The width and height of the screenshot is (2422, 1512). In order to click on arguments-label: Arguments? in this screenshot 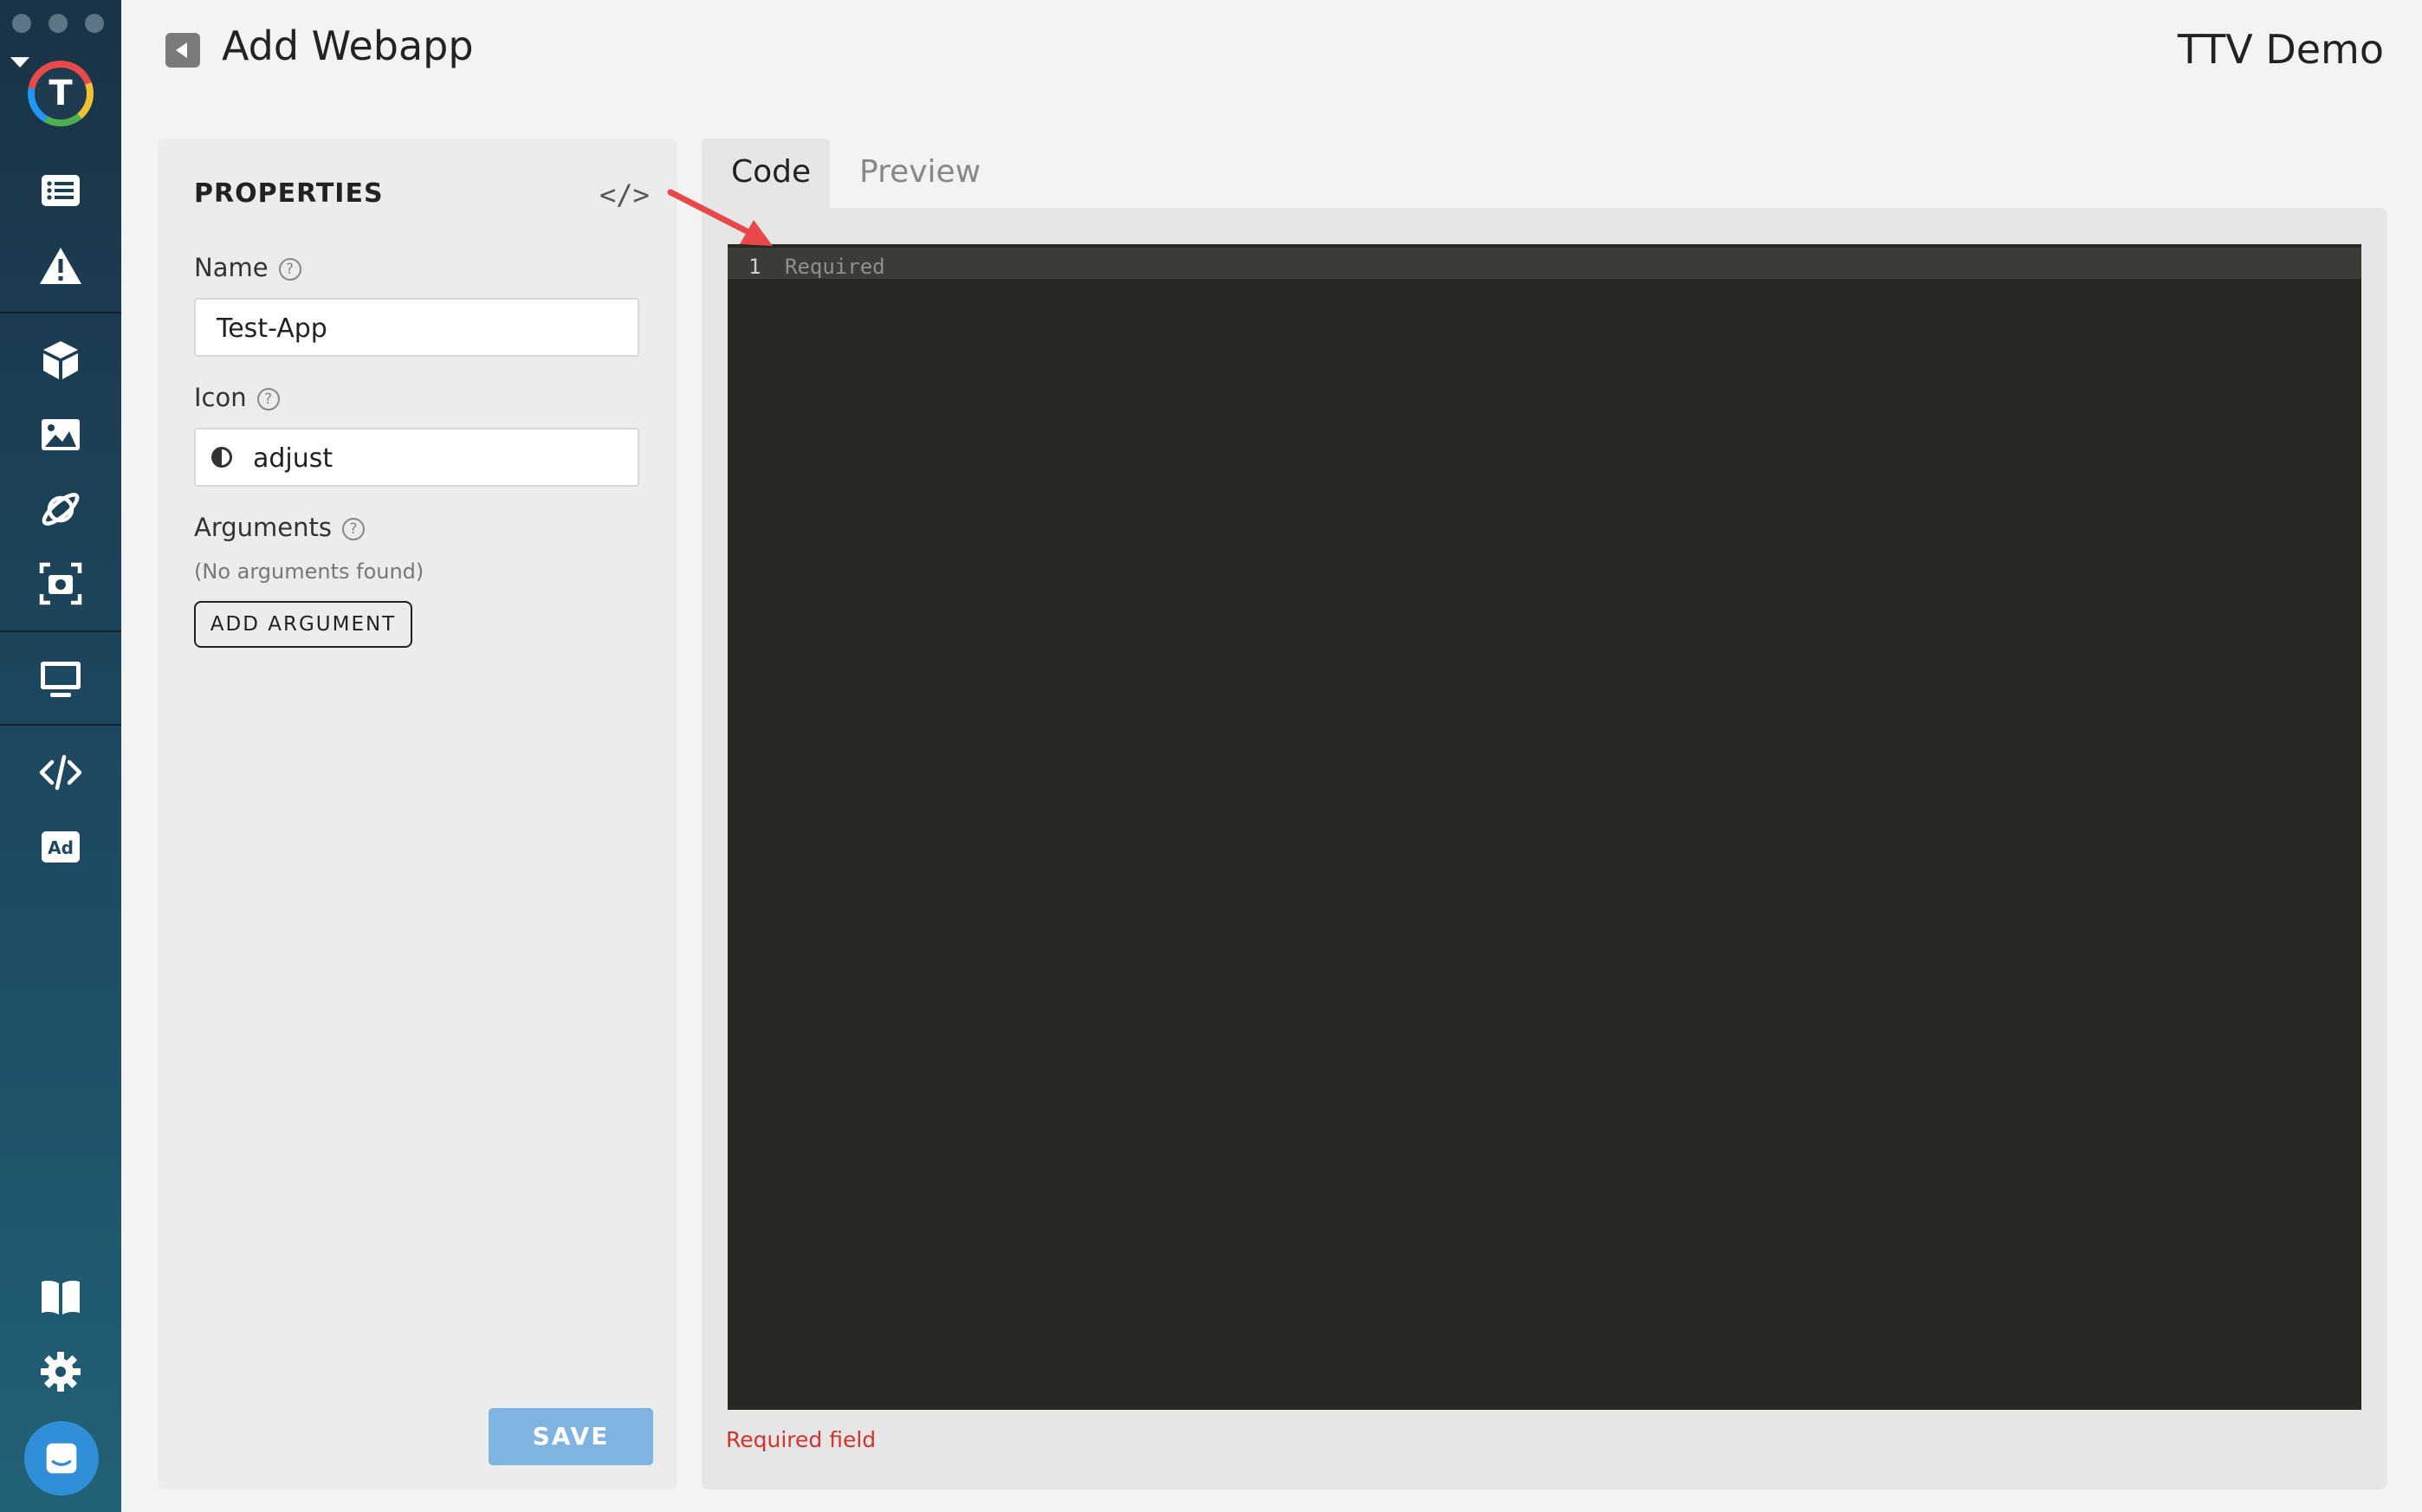, I will do `click(279, 527)`.